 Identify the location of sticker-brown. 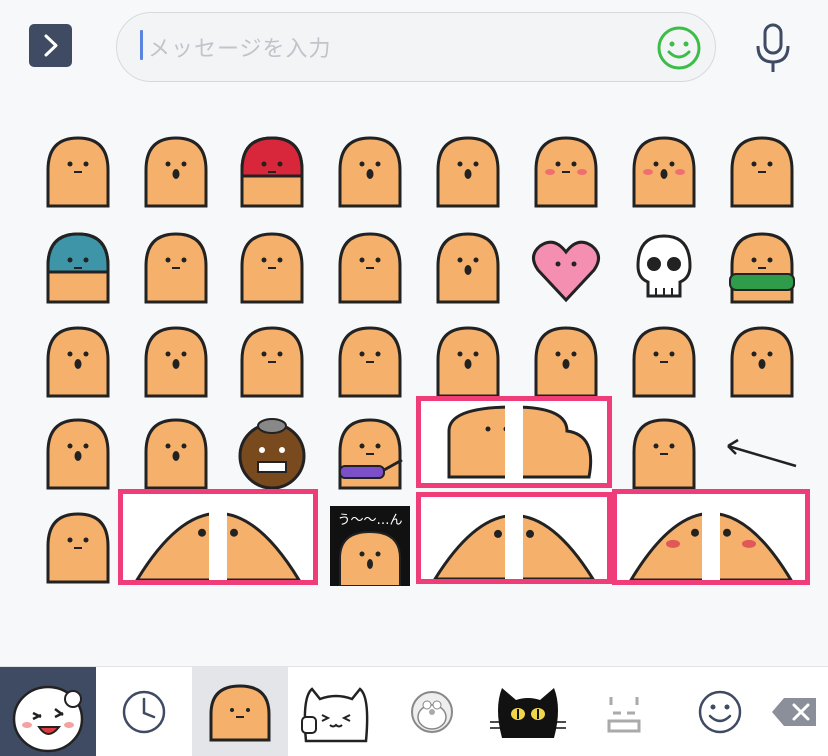
(272, 452).